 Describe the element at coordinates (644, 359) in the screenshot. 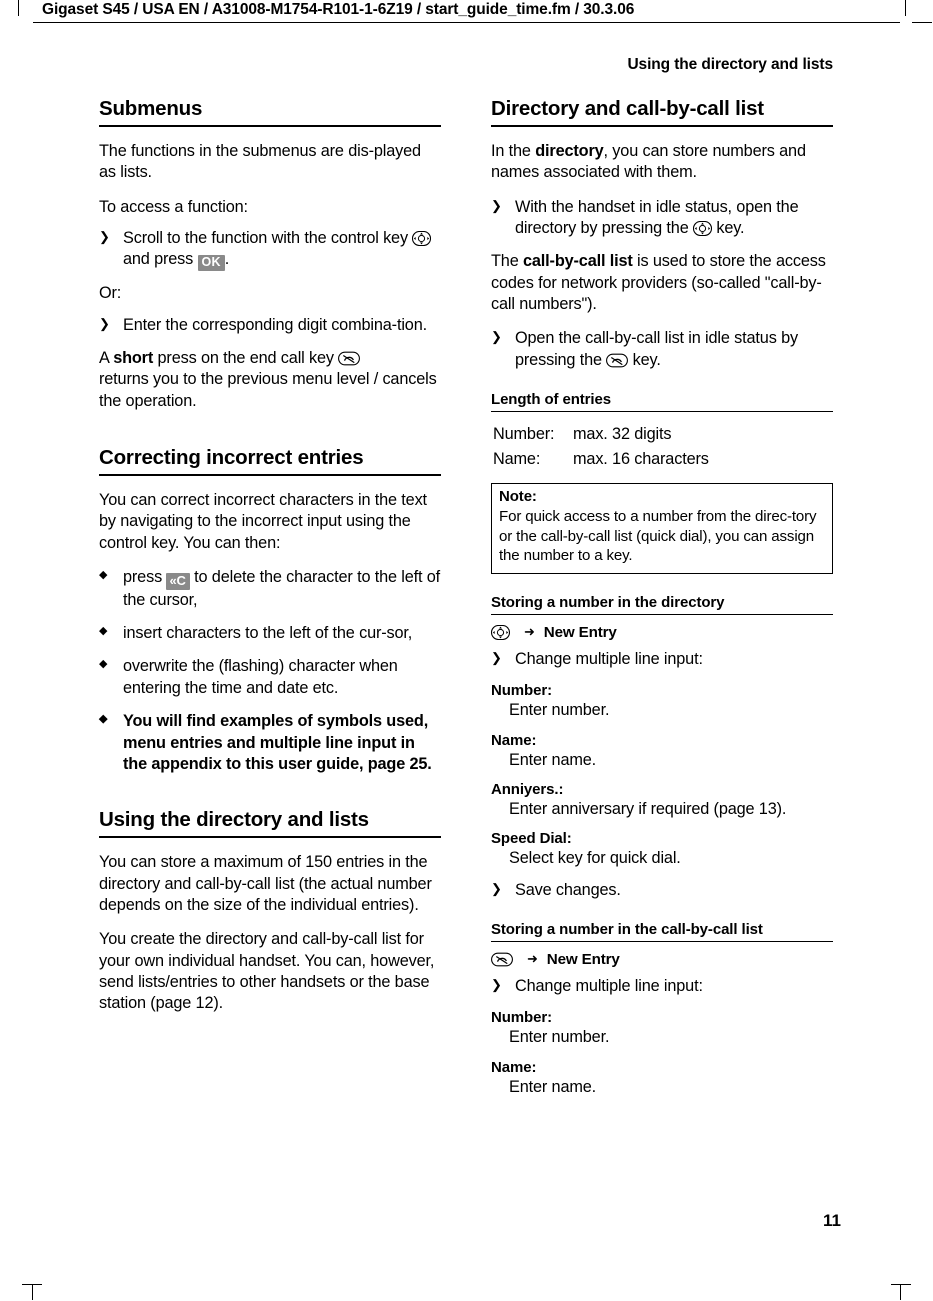

I see `open-cbc-key-suffix: key.` at that location.